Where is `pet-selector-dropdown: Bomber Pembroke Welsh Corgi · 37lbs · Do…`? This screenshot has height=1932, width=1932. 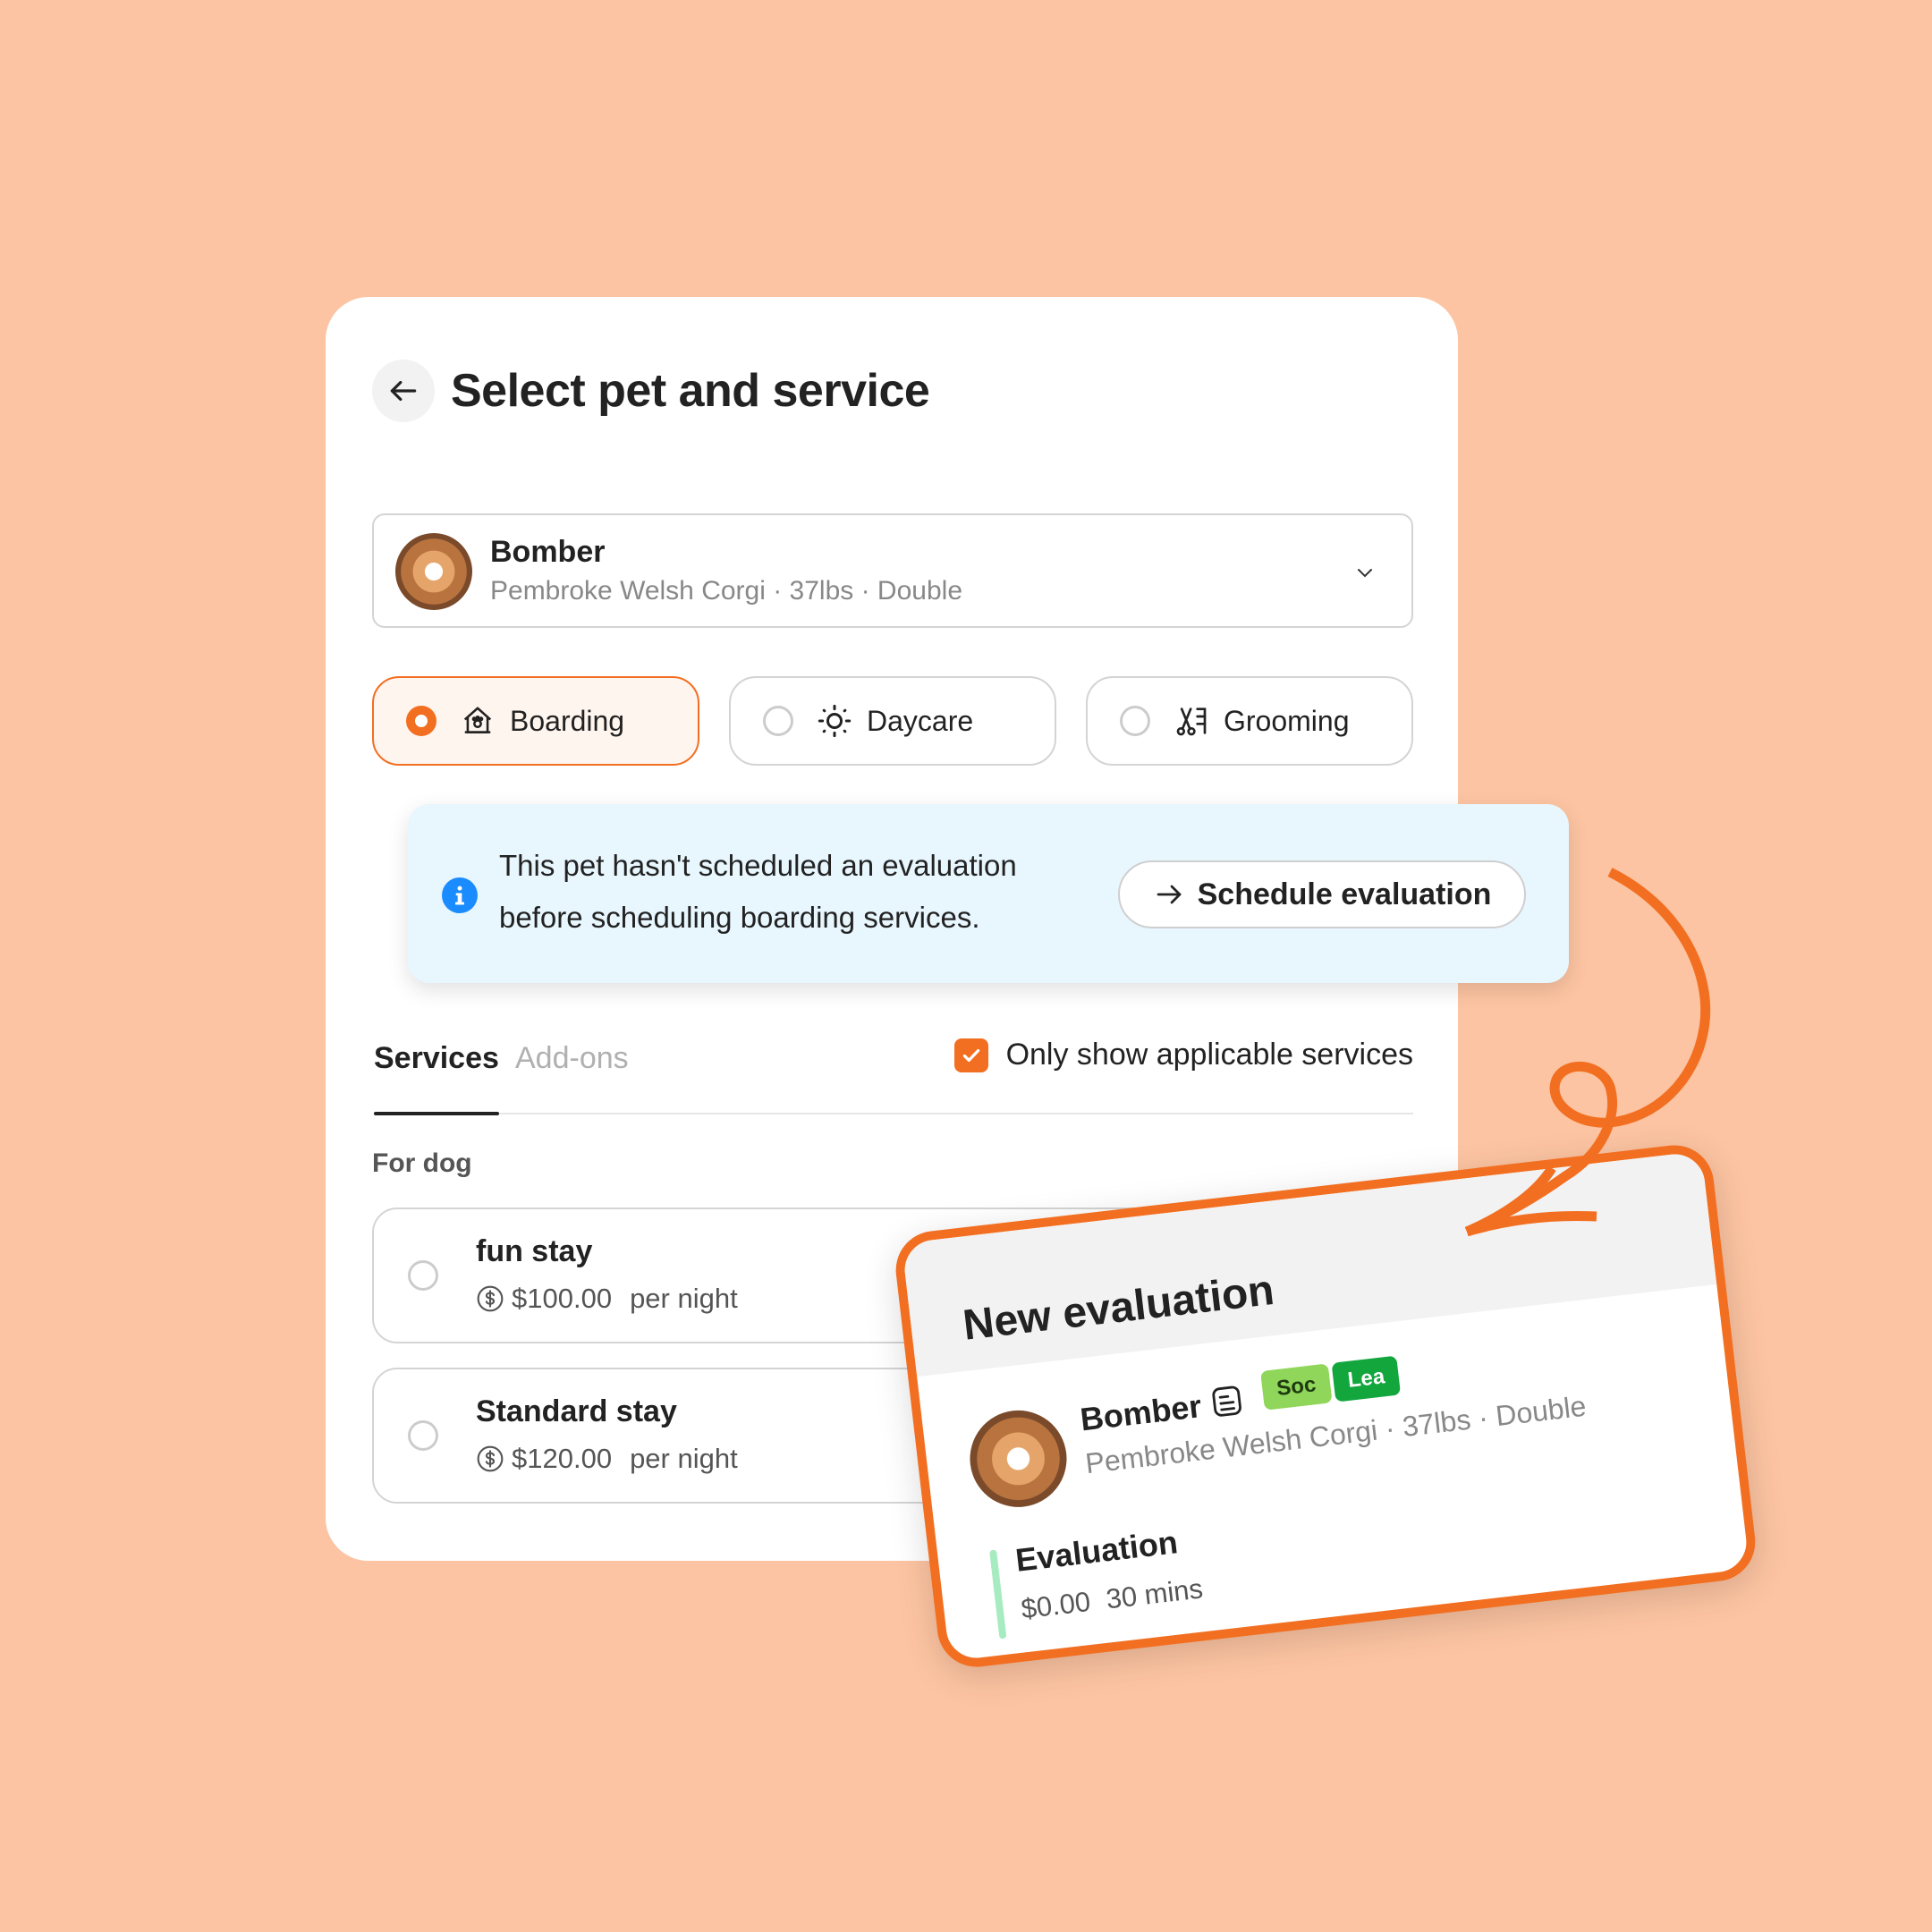
pet-selector-dropdown: Bomber Pembroke Welsh Corgi · 37lbs · Do… is located at coordinates (892, 570).